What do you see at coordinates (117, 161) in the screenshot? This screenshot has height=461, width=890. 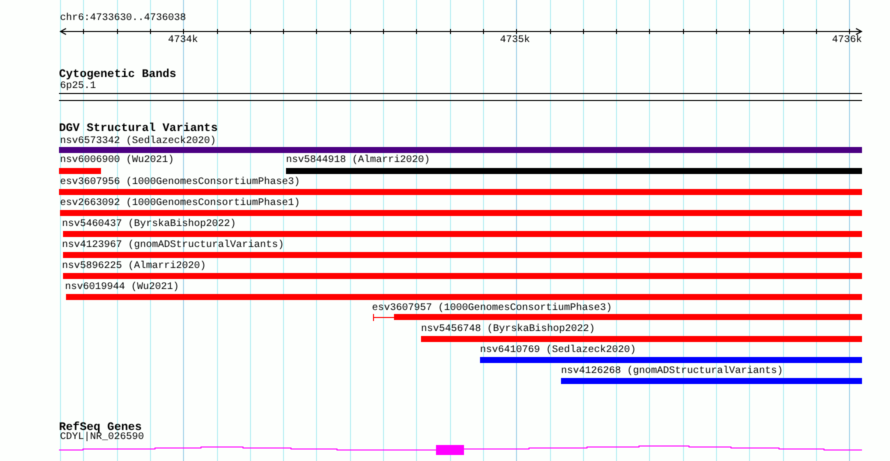 I see `variant-label: nsv6006900 (Wu2021)` at bounding box center [117, 161].